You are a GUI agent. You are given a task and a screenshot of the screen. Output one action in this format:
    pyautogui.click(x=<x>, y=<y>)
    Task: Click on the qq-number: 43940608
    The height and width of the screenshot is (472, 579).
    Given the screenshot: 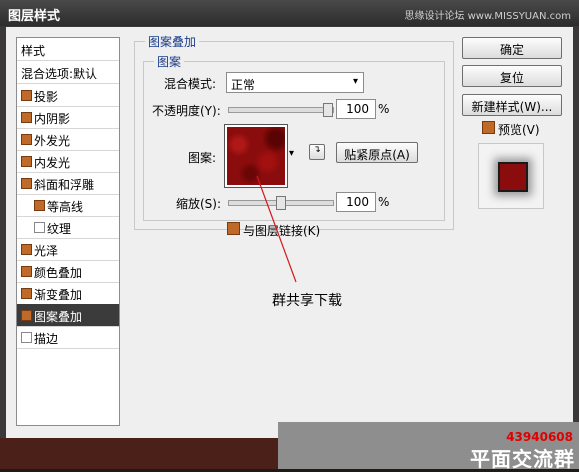 What is the action you would take?
    pyautogui.click(x=539, y=437)
    